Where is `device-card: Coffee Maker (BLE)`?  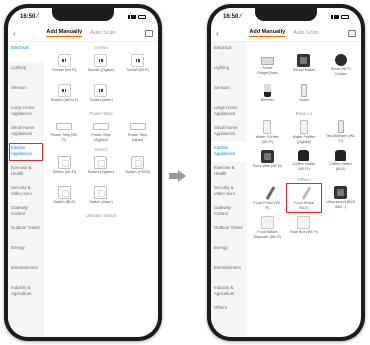
device-card: Coffee Maker (BLE) is located at coordinates (340, 162).